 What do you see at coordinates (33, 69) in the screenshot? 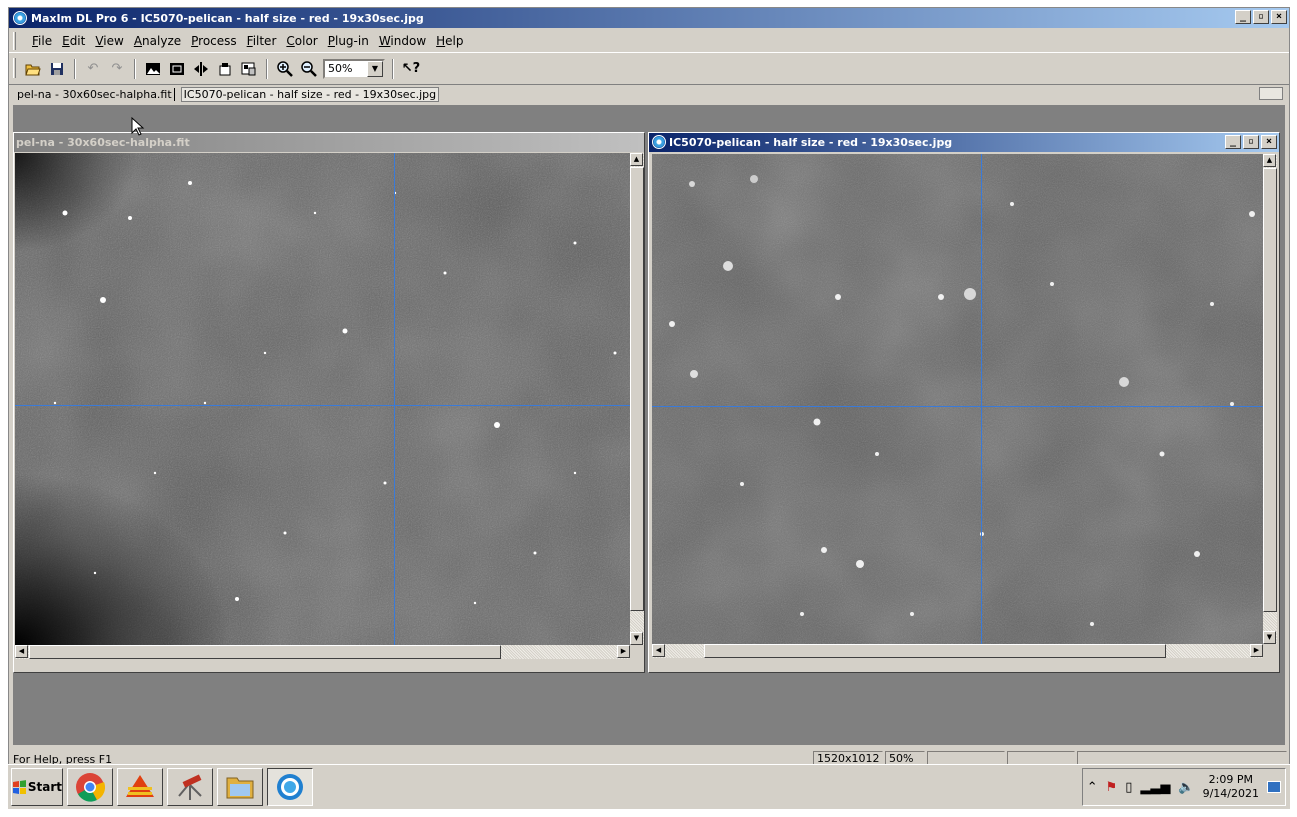
I see `open-icon` at bounding box center [33, 69].